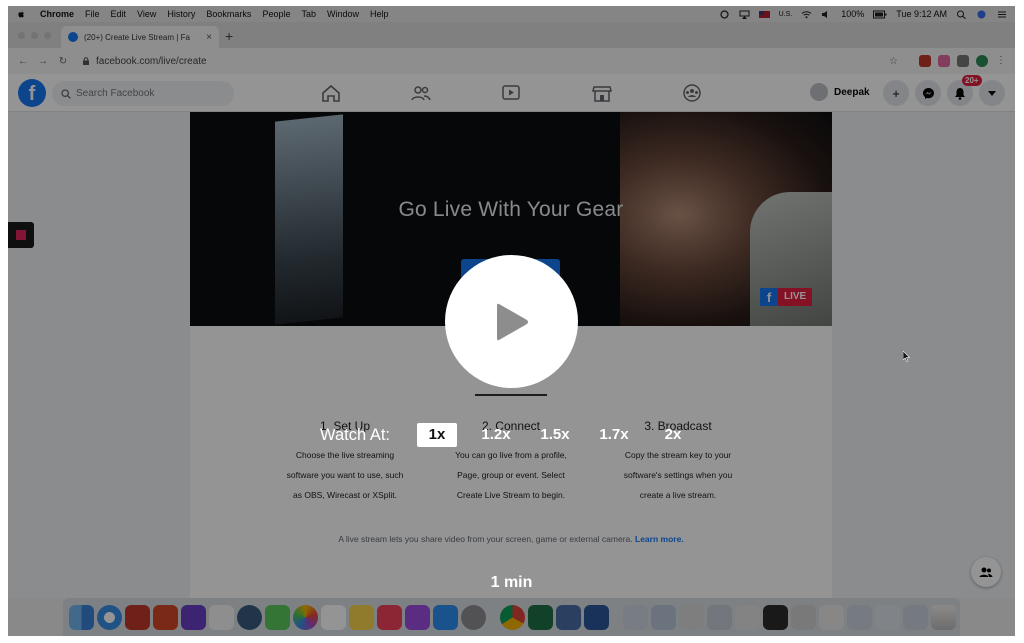 The image size is (1024, 643). I want to click on speed-option-1-2x: 1.2x, so click(496, 435).